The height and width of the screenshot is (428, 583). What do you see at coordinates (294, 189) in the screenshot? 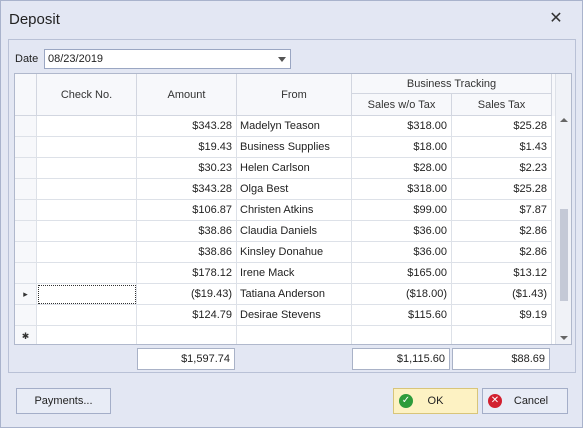
I see `from-cell: Olga Best` at bounding box center [294, 189].